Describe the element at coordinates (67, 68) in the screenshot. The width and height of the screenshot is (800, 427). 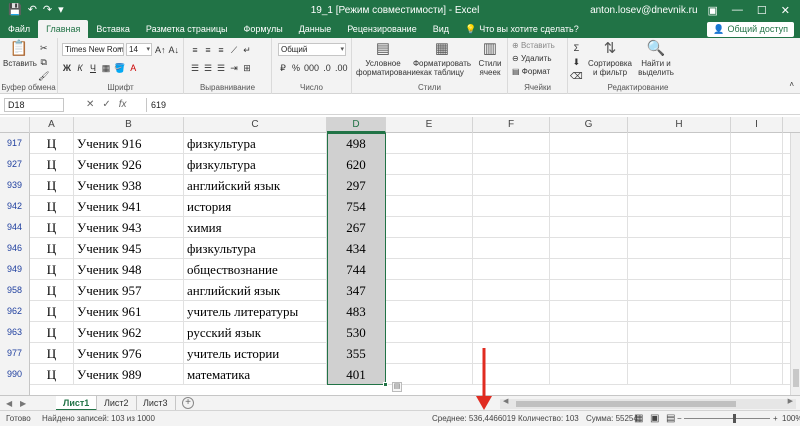
I see `bold-icon: Ж` at that location.